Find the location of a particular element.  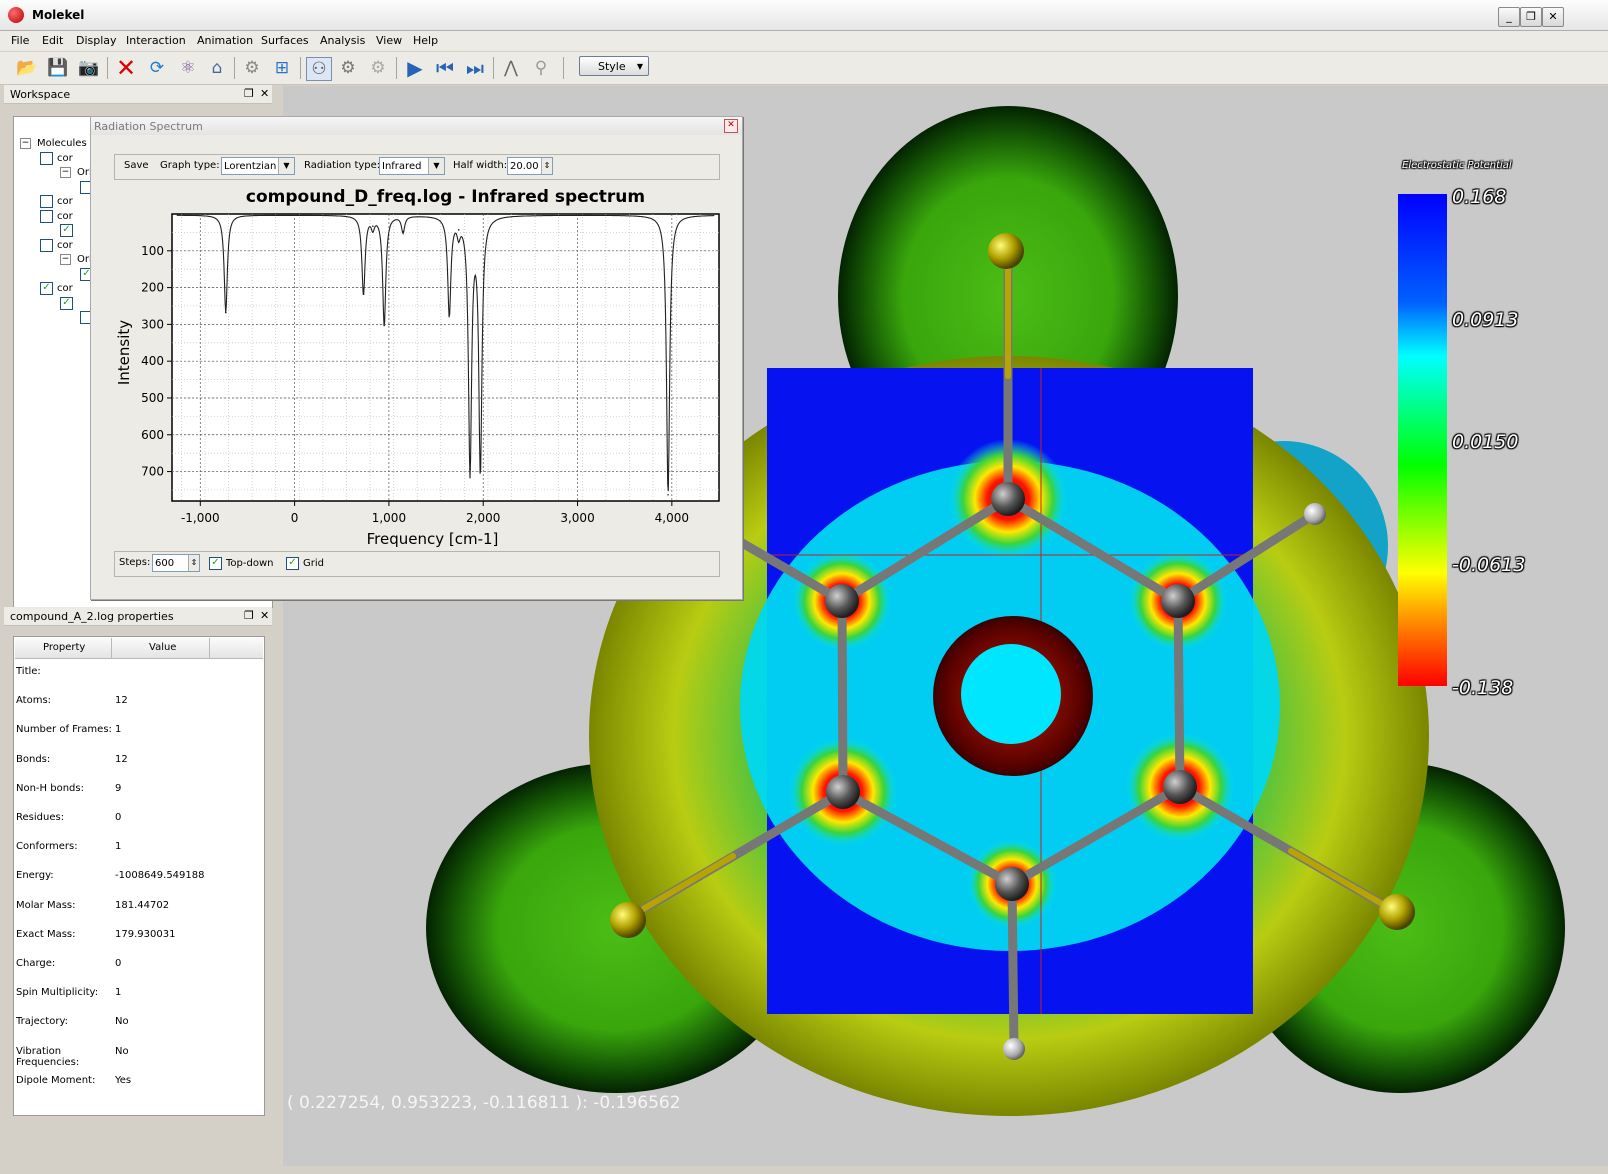

table-header: Property Value is located at coordinates (139, 648).